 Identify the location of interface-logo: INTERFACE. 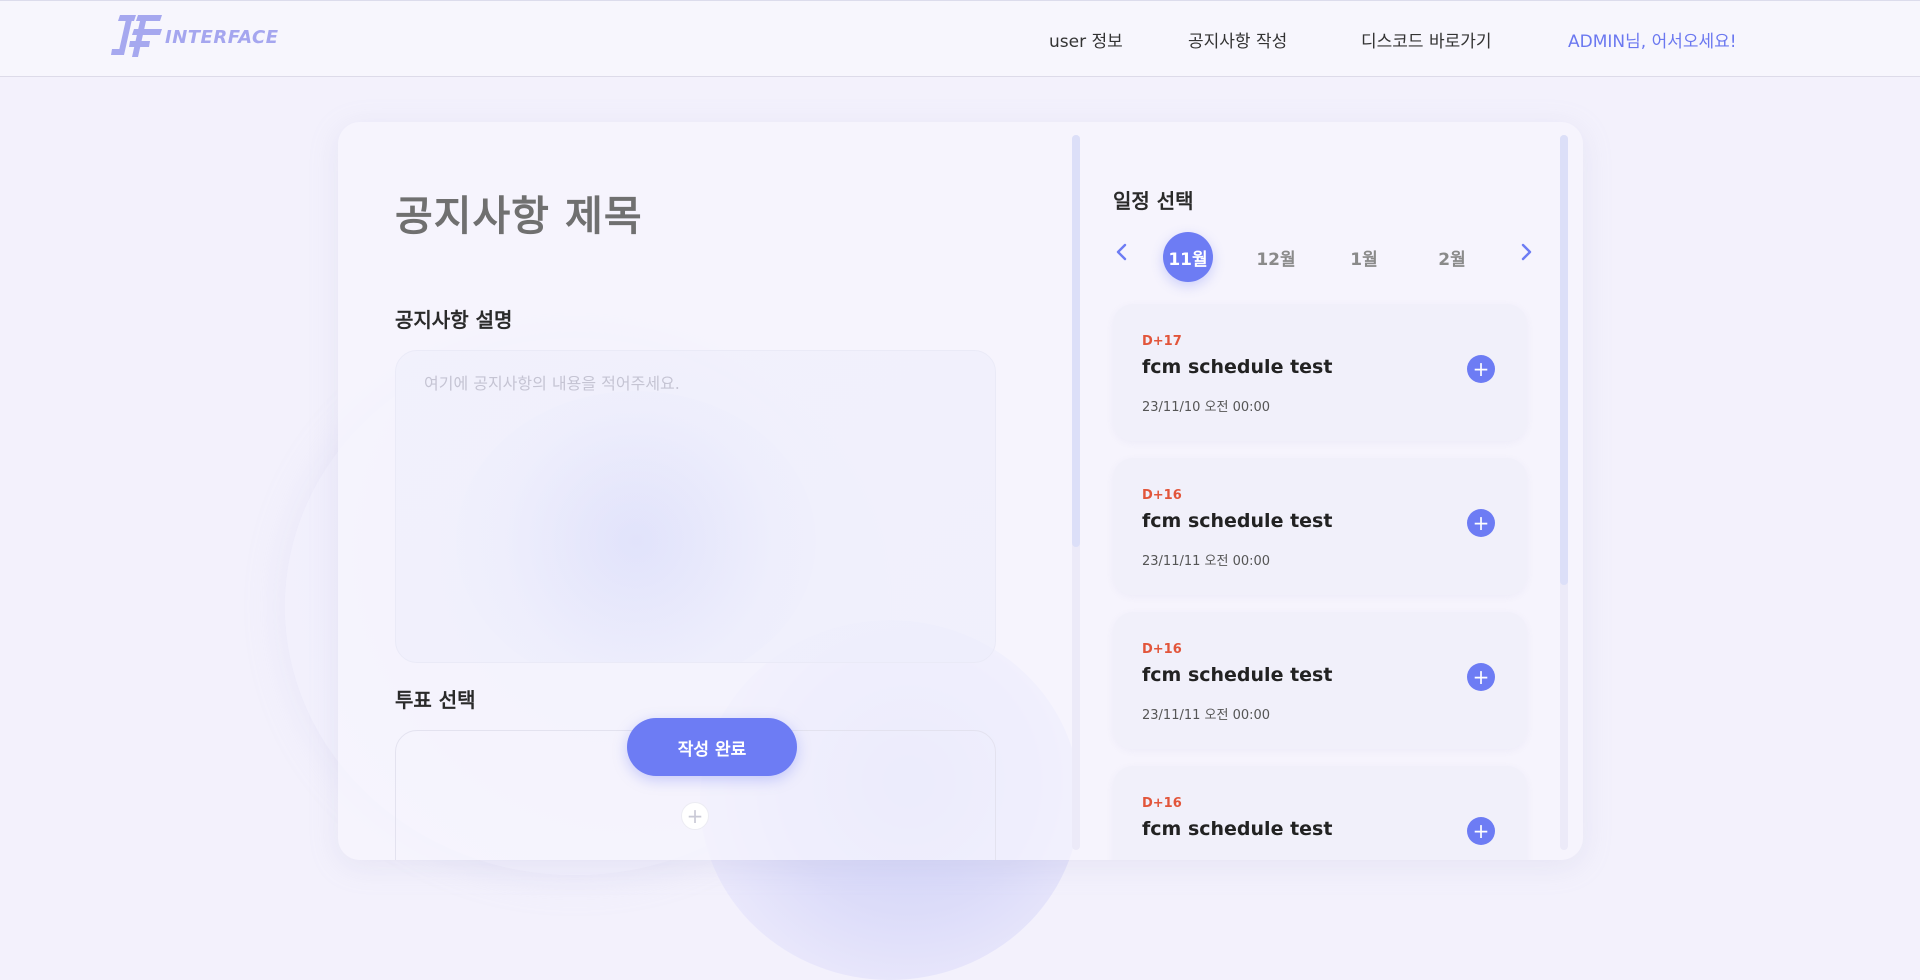
(197, 37).